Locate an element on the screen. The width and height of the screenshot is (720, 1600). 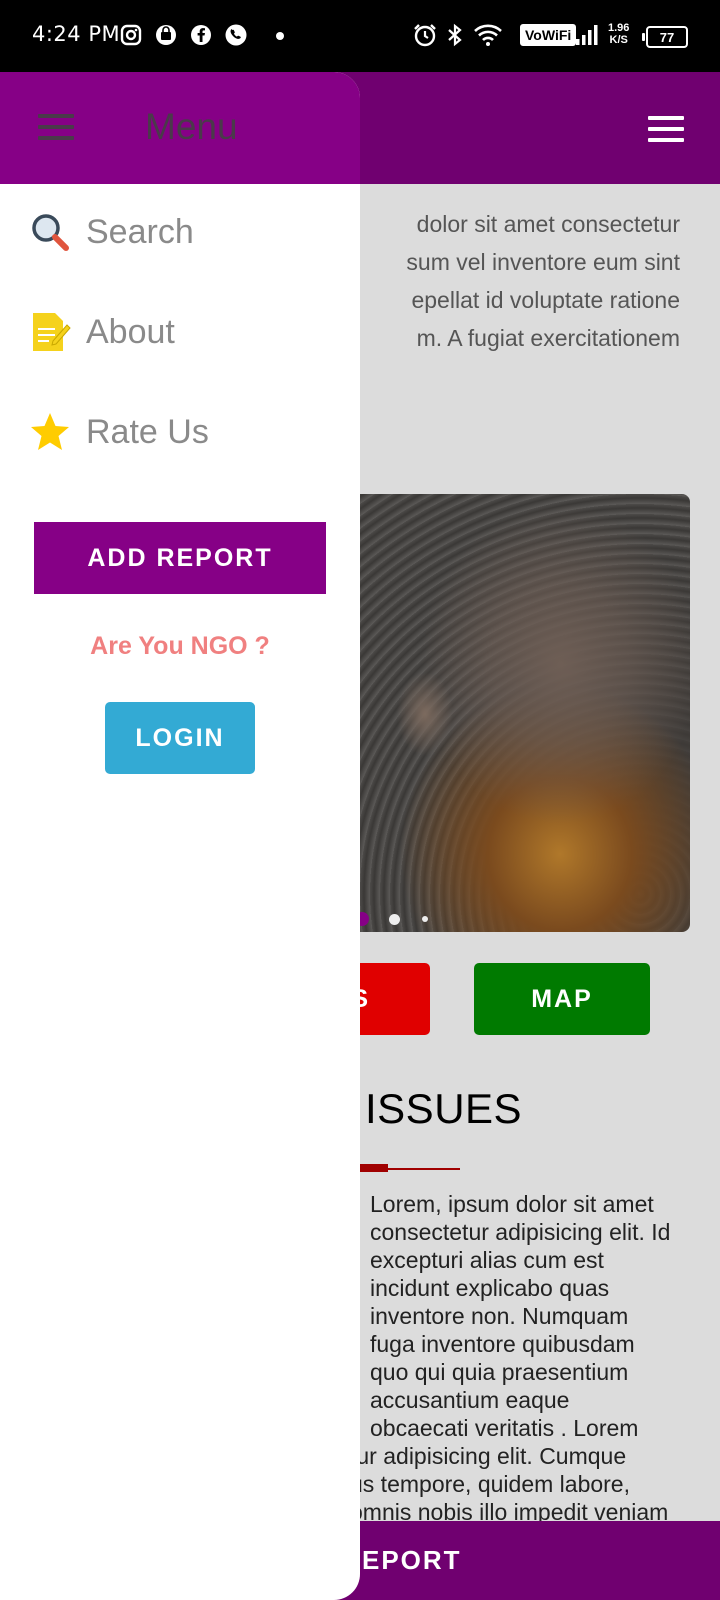
hamburger-menu-icon is located at coordinates (666, 129).